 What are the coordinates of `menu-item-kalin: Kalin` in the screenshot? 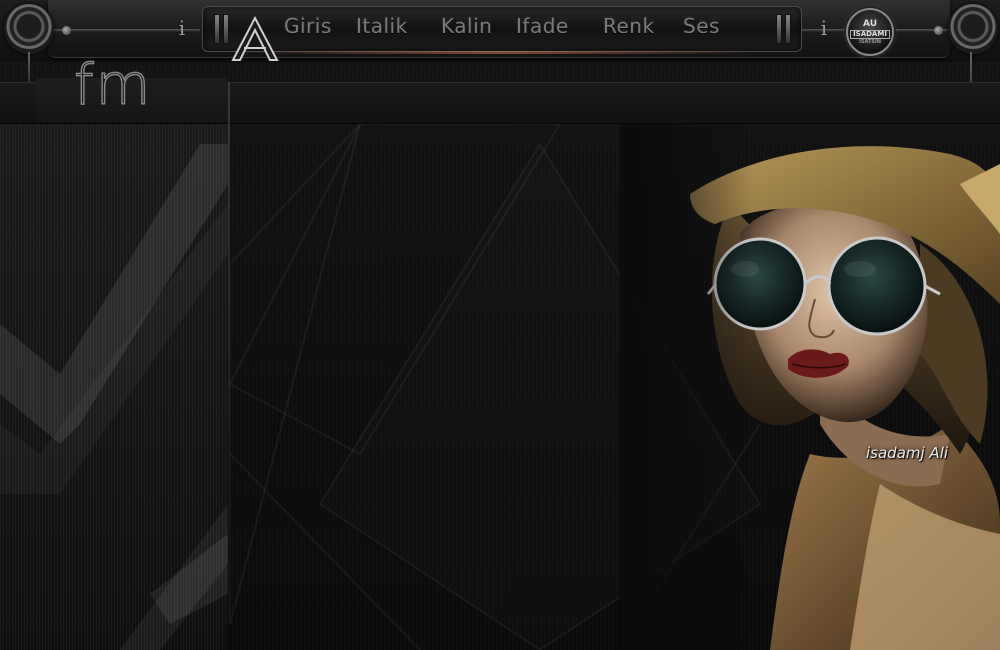 It's located at (478, 26).